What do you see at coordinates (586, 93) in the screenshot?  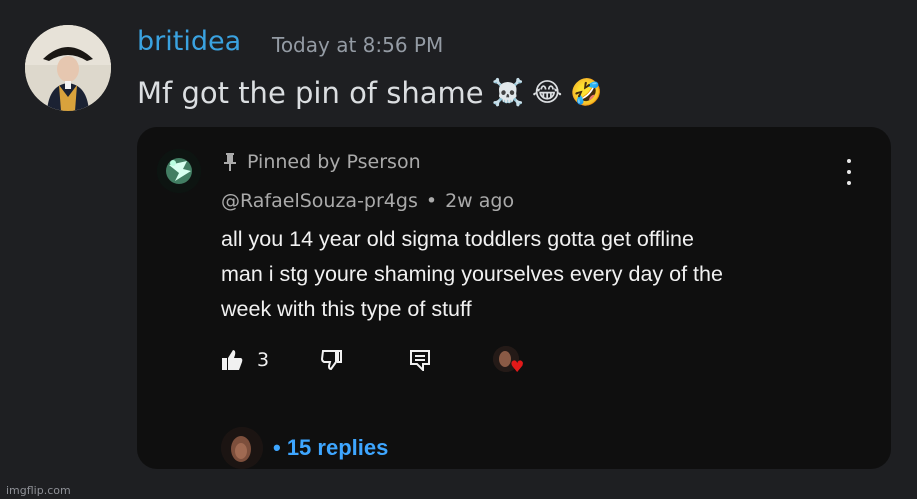 I see `rofl-emoji: 🤣` at bounding box center [586, 93].